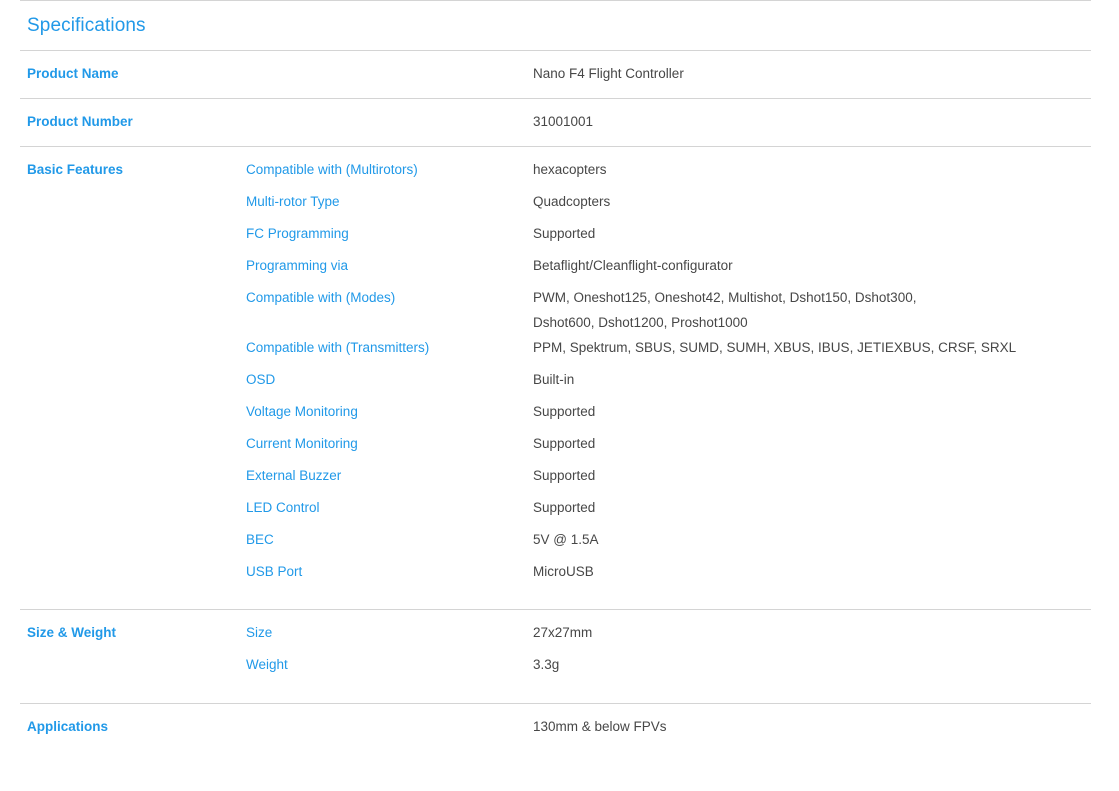 This screenshot has width=1119, height=791. I want to click on list-item: FC Programming Supported, so click(668, 241).